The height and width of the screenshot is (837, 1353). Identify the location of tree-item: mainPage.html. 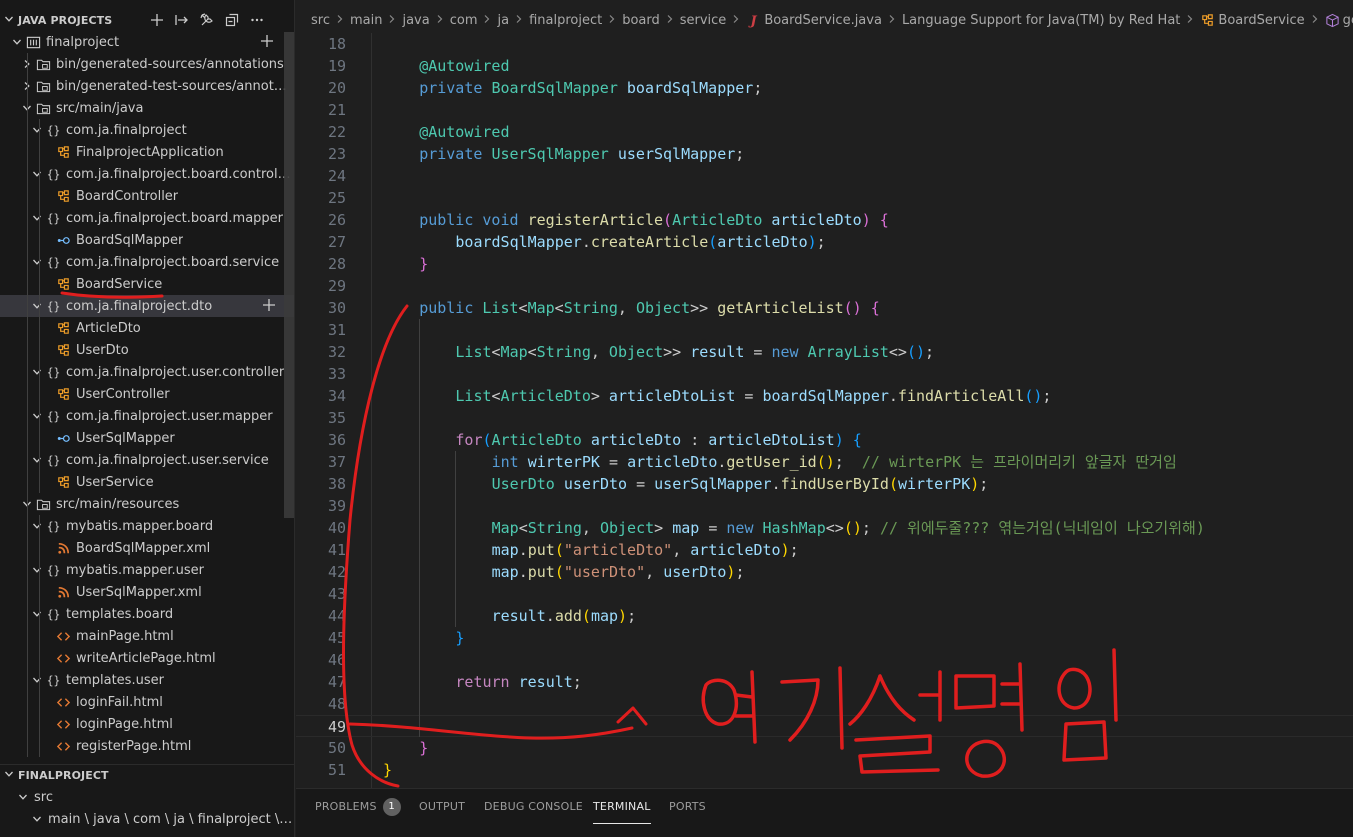
(147, 636).